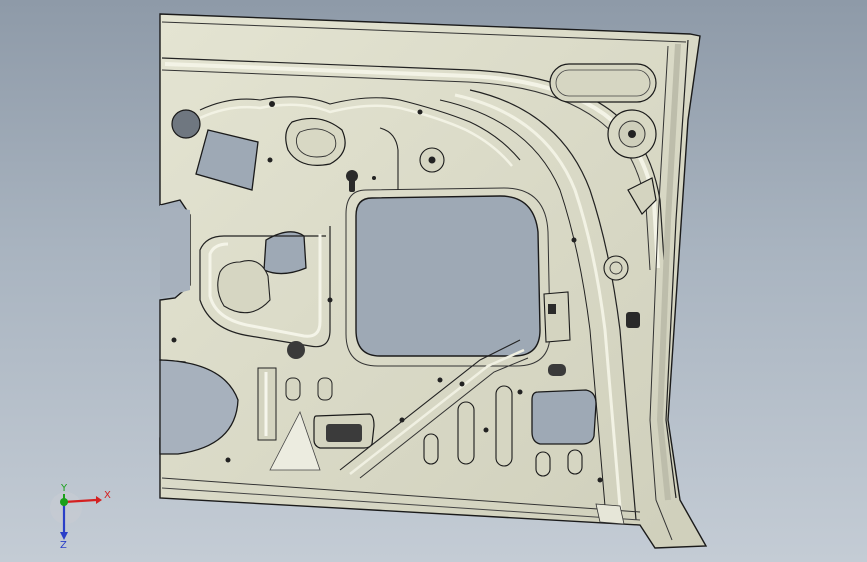  What do you see at coordinates (175, 251) in the screenshot?
I see `left-edge-notch` at bounding box center [175, 251].